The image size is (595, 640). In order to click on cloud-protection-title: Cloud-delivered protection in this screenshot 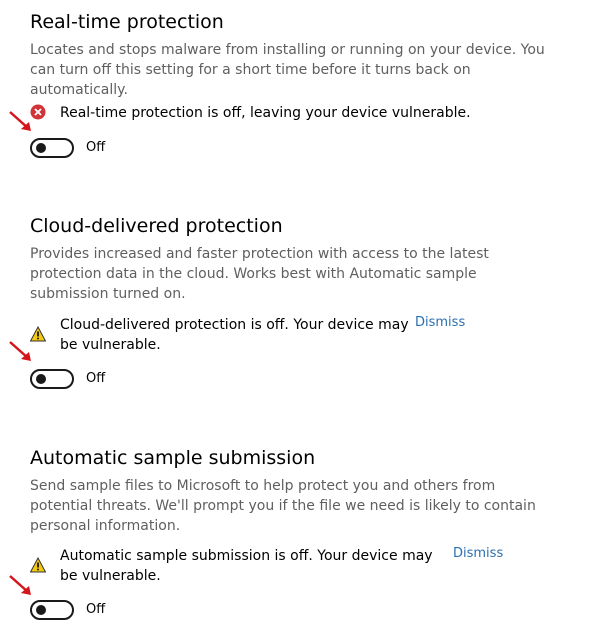, I will do `click(156, 226)`.